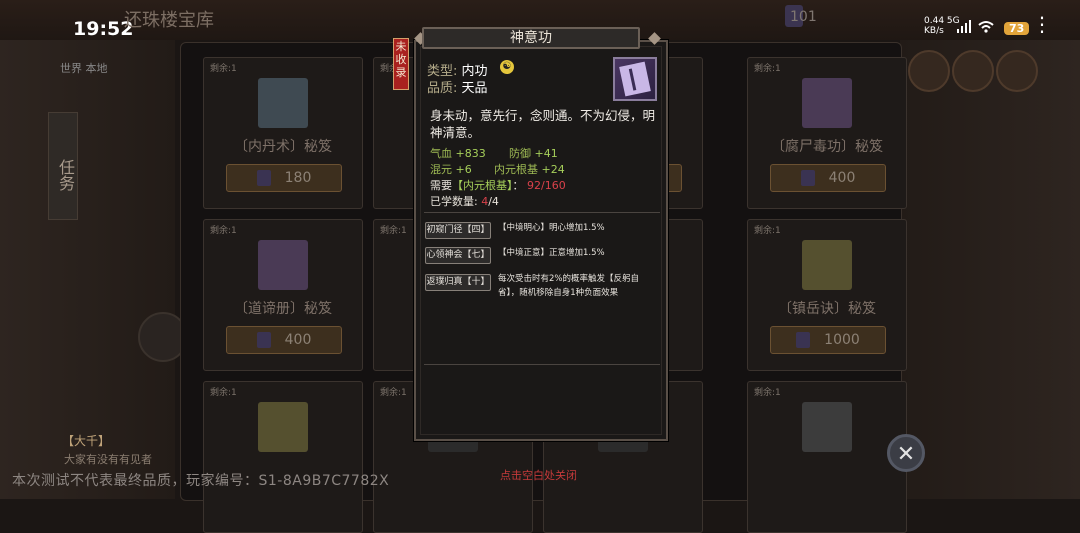 The image size is (1080, 533). Describe the element at coordinates (531, 38) in the screenshot. I see `popup-title: 神意功` at that location.